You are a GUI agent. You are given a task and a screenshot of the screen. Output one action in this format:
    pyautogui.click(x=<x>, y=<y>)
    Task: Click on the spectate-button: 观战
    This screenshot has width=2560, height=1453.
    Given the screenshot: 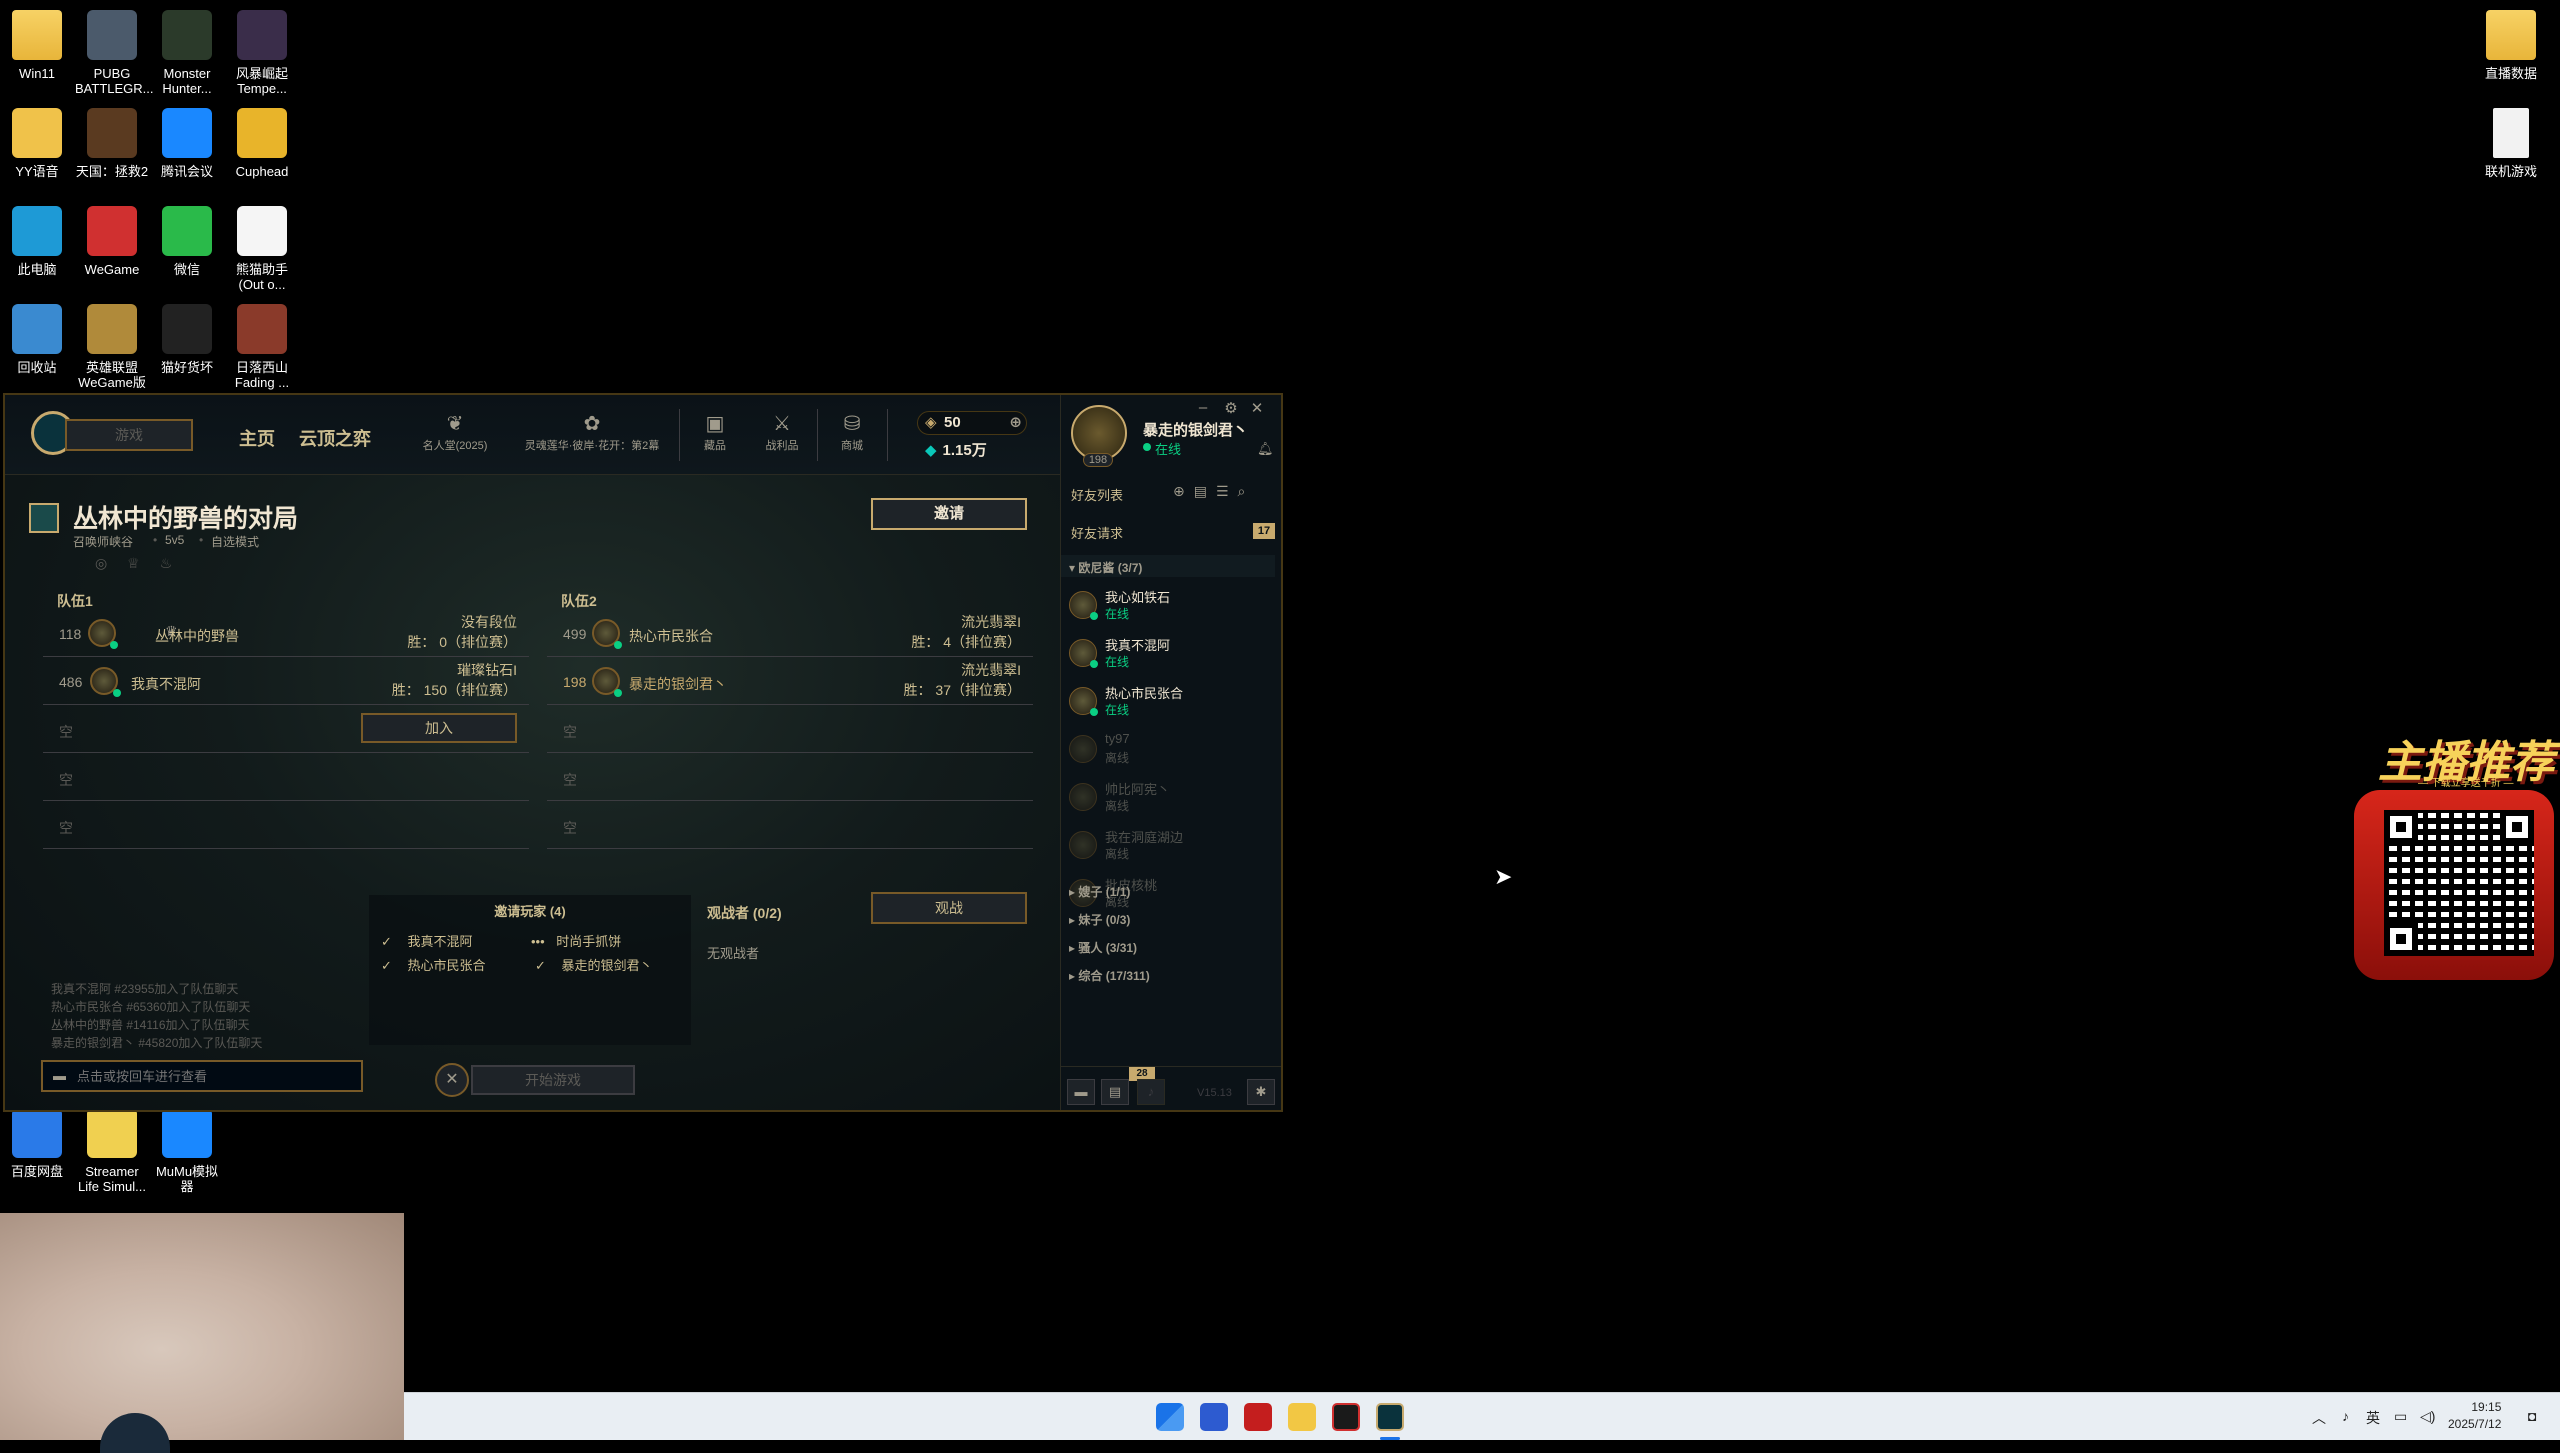 What is the action you would take?
    pyautogui.click(x=949, y=908)
    